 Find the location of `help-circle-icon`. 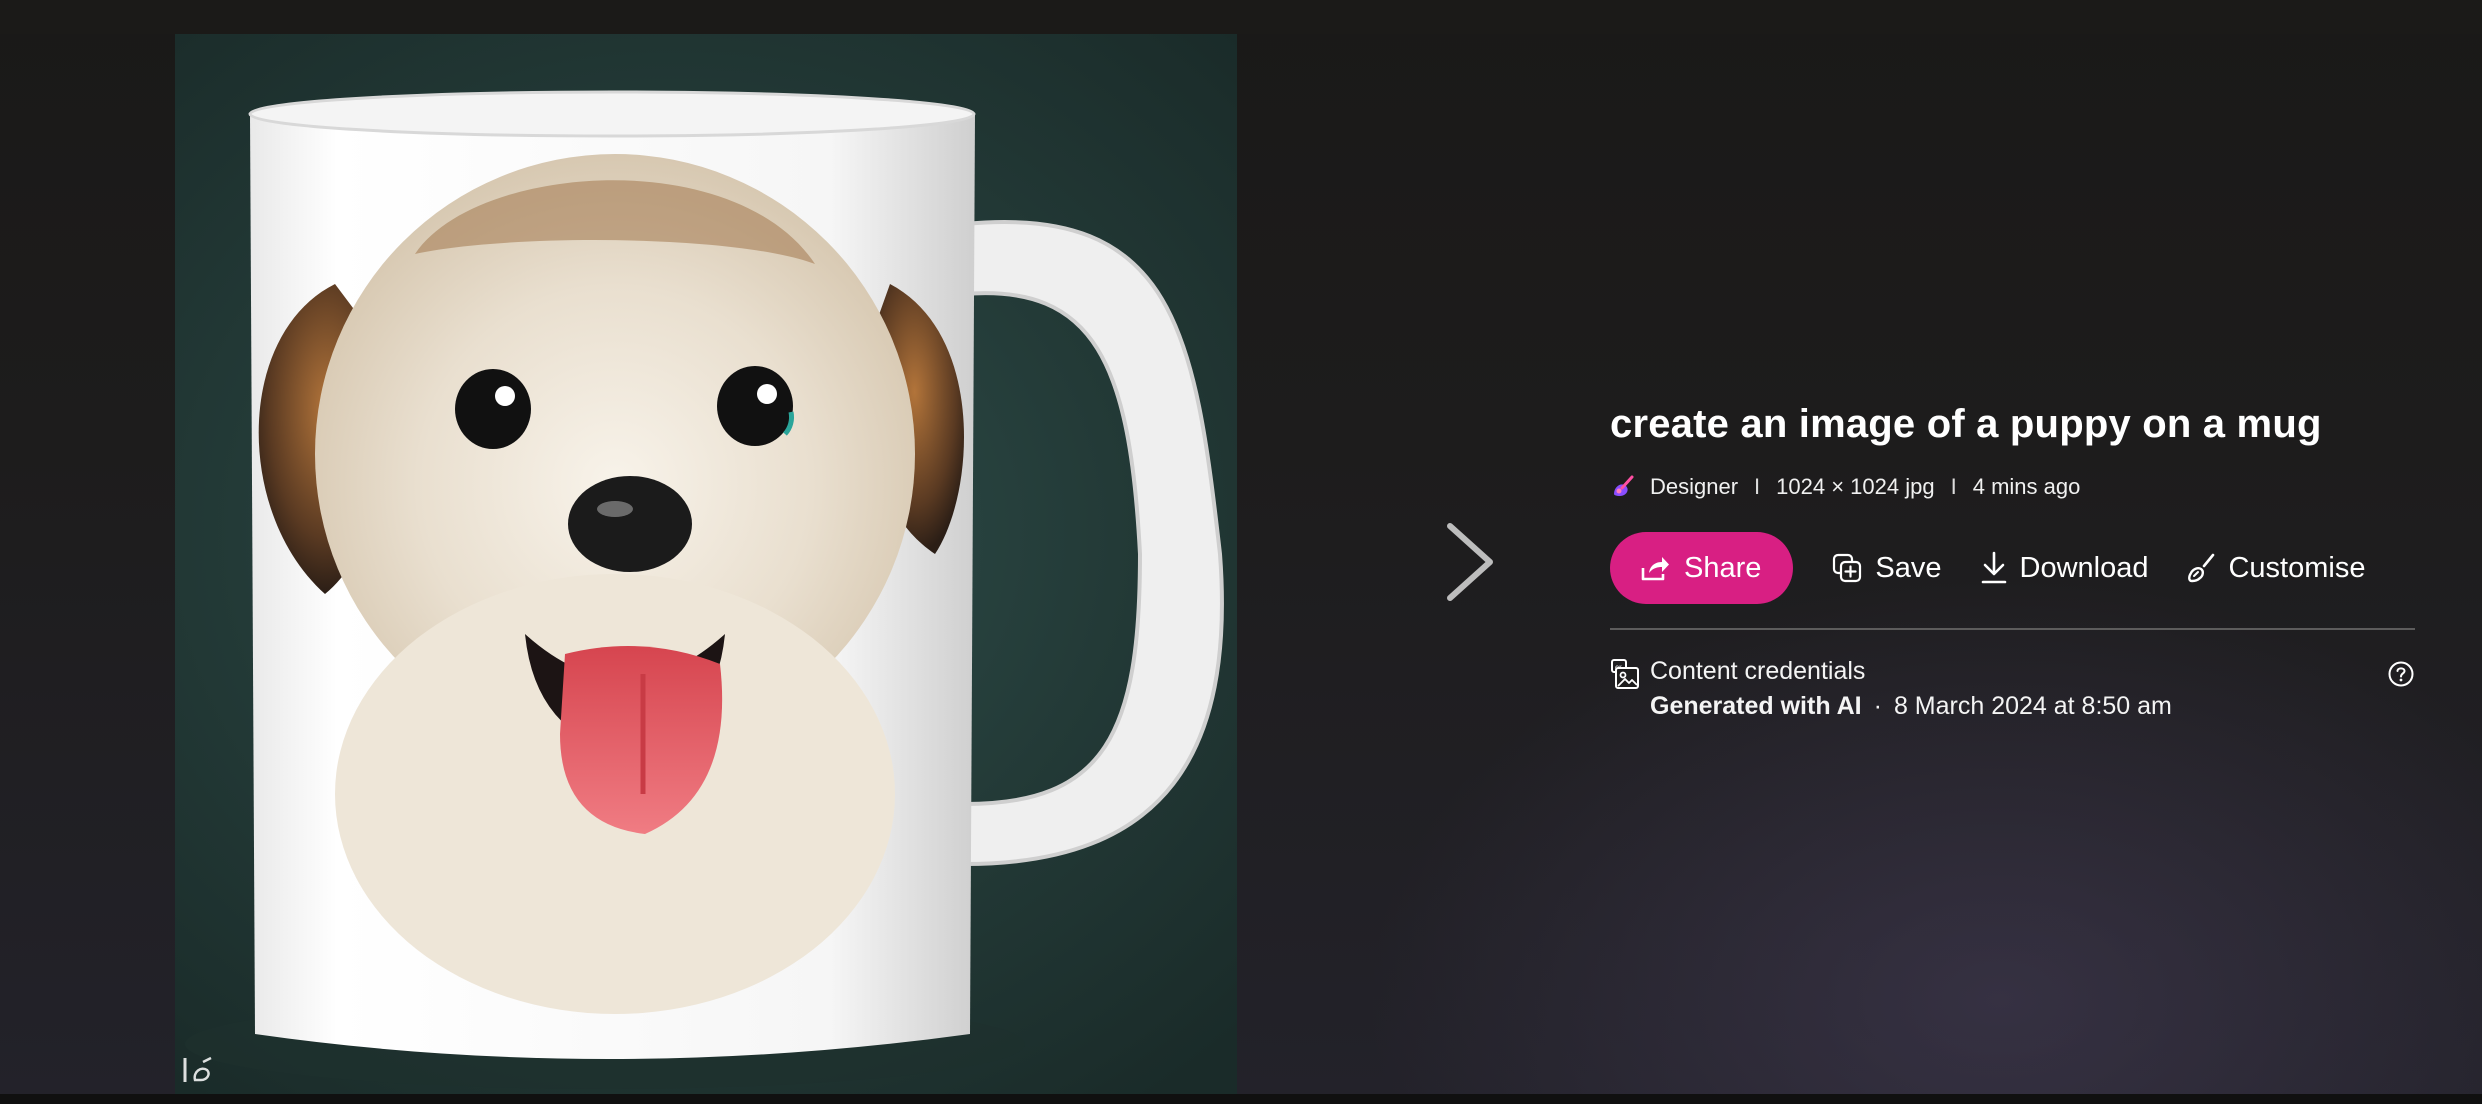

help-circle-icon is located at coordinates (2401, 674).